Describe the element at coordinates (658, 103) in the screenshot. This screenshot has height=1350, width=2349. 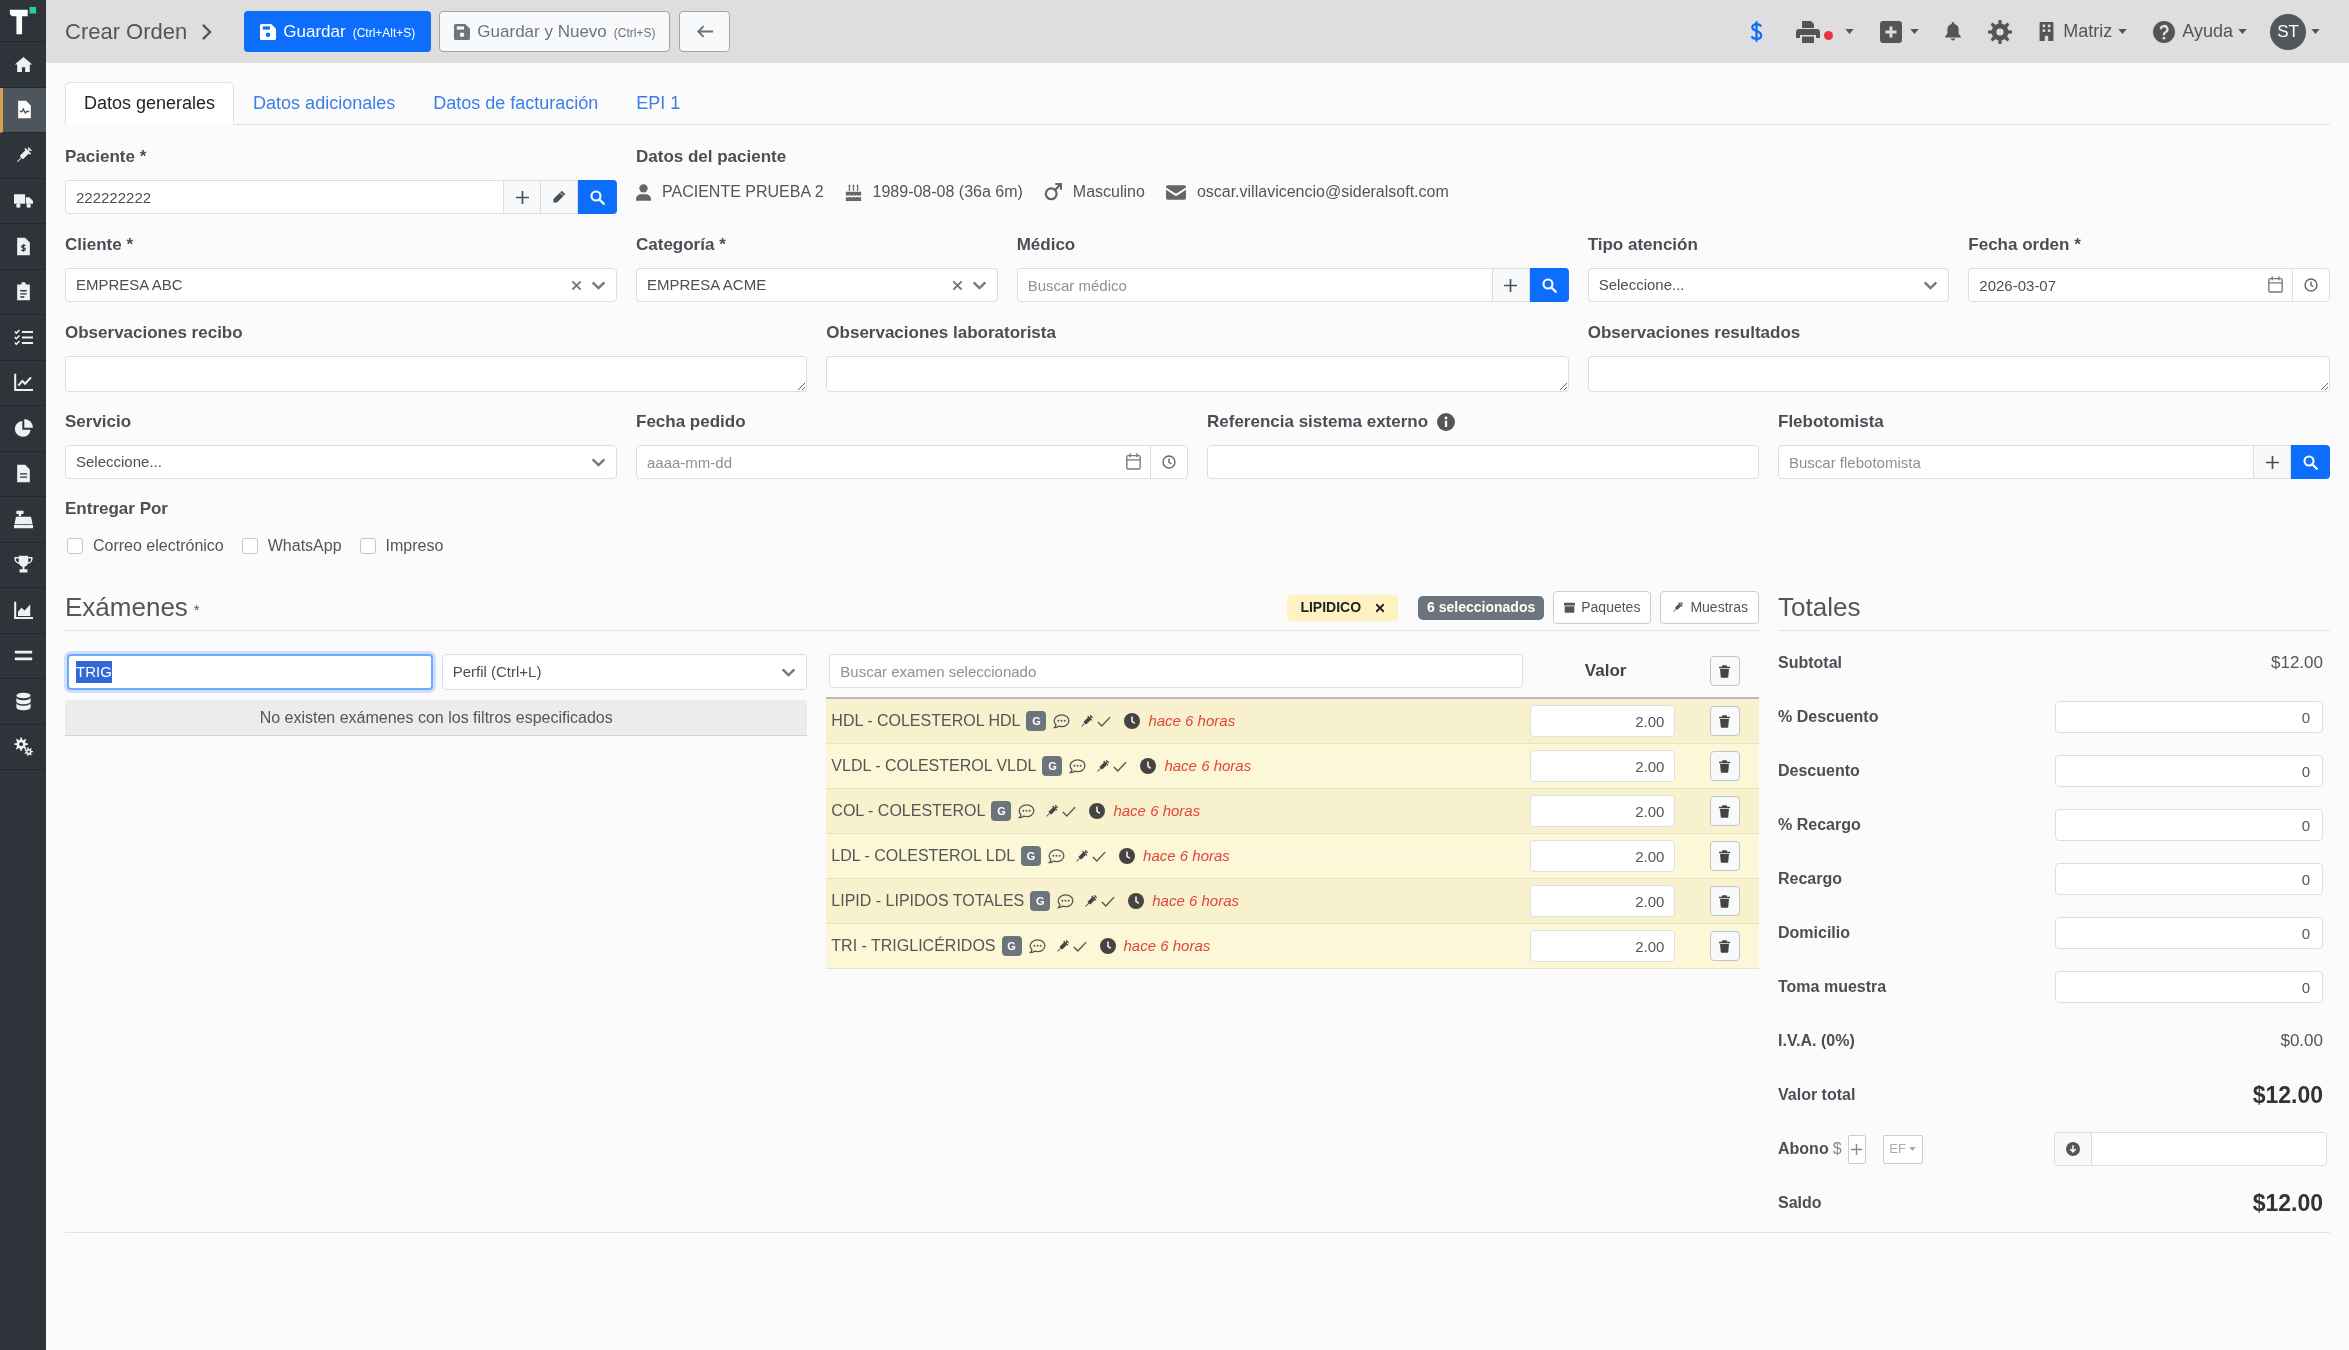
I see `tab: EPI 1` at that location.